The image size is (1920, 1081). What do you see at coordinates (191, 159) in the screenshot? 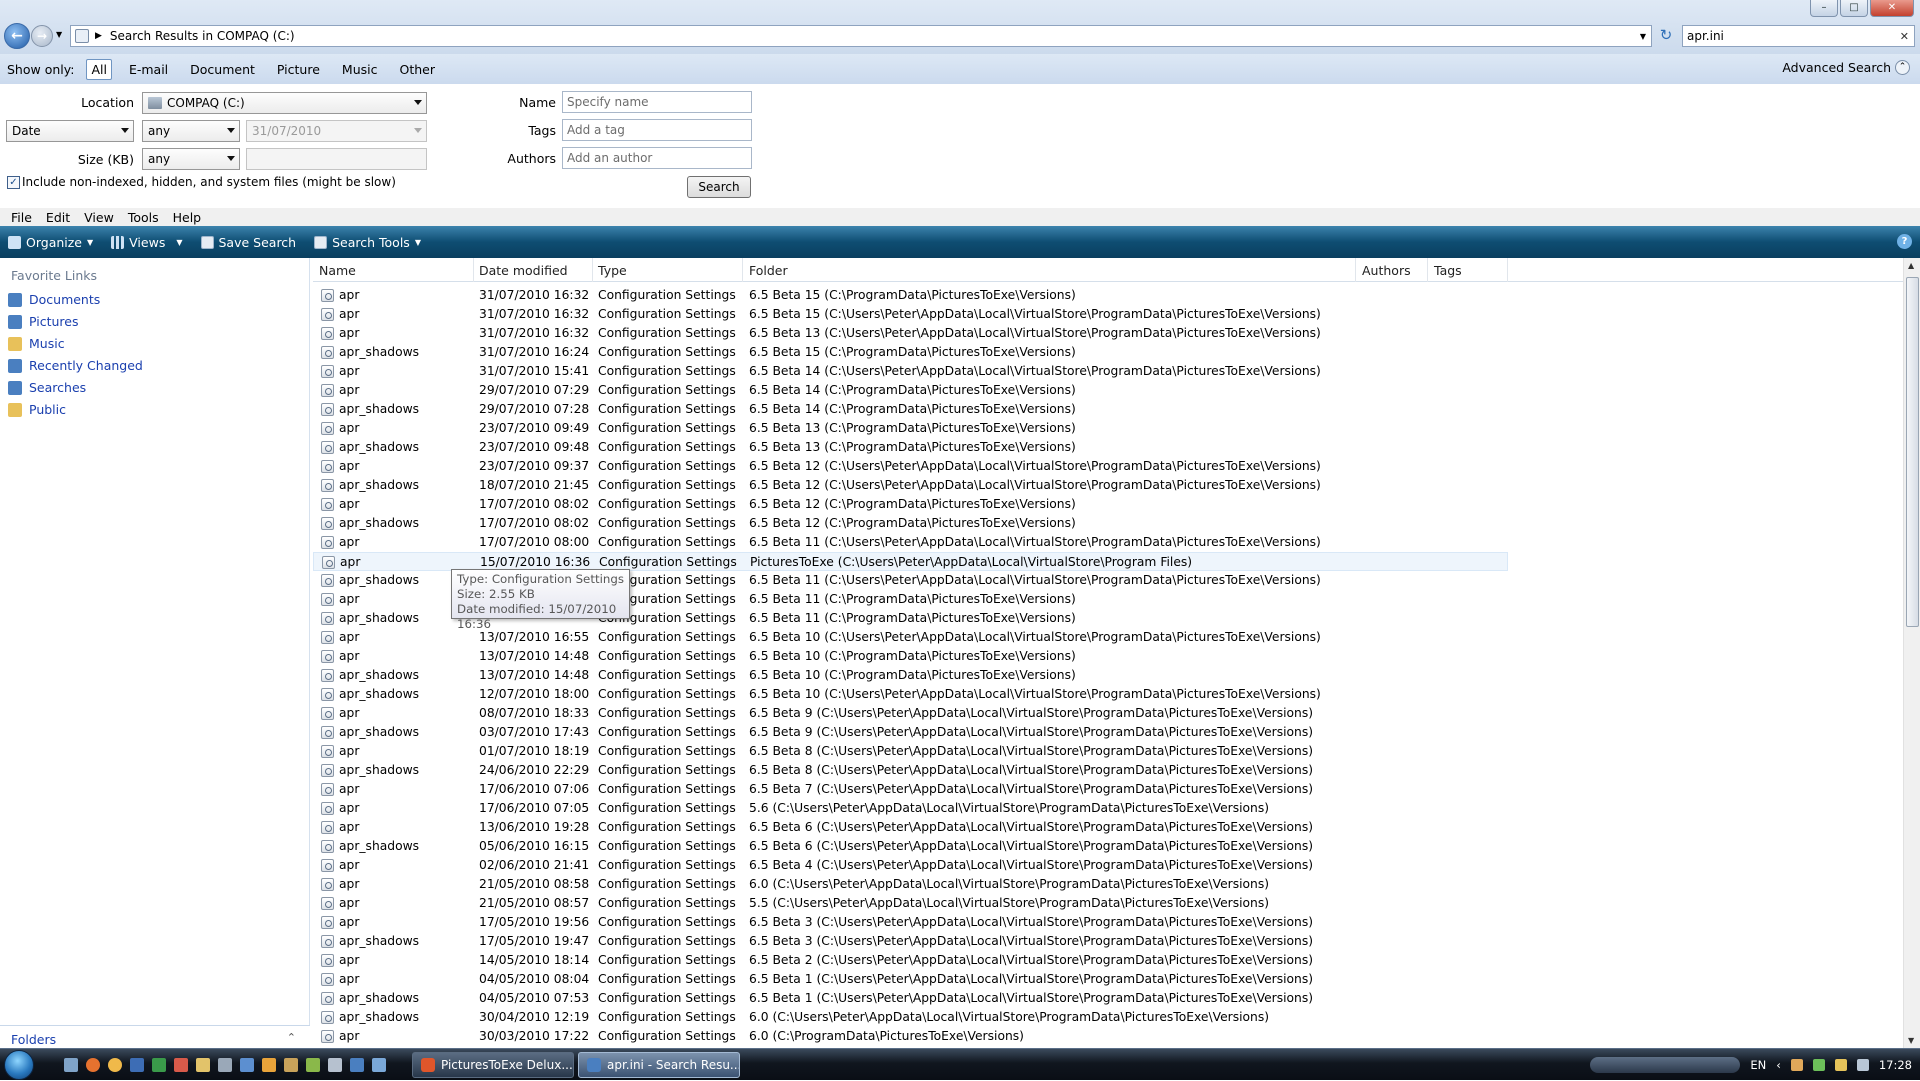
I see `size-operator-dropdown: any` at bounding box center [191, 159].